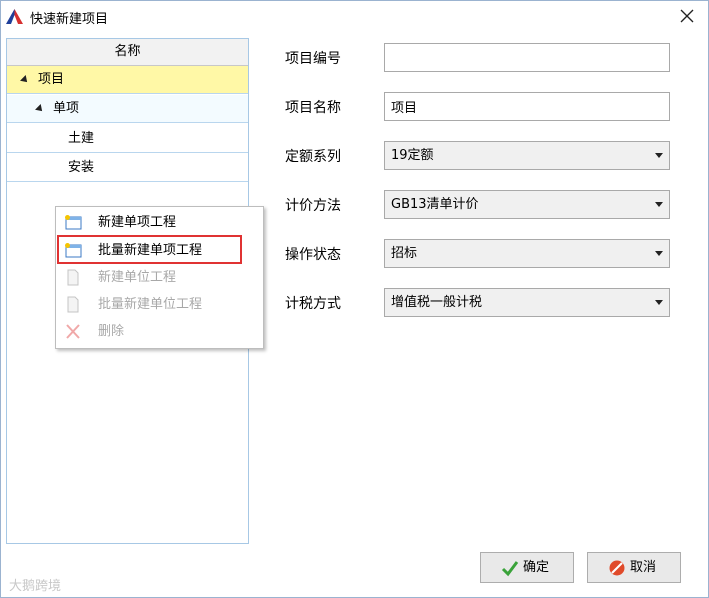 The width and height of the screenshot is (709, 598). Describe the element at coordinates (510, 569) in the screenshot. I see `check-icon` at that location.